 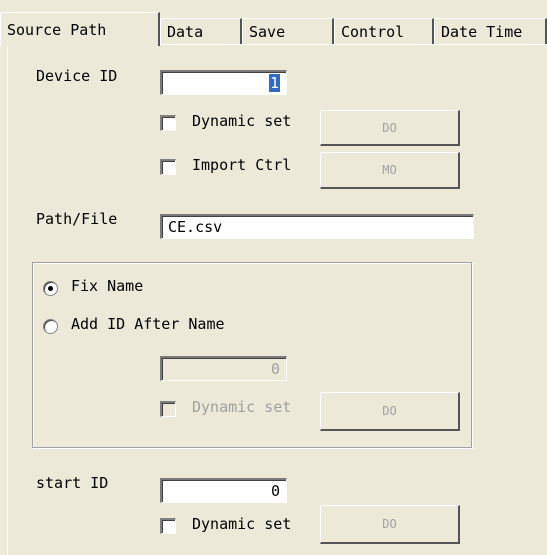 I want to click on start-id-input: 0, so click(x=223, y=490).